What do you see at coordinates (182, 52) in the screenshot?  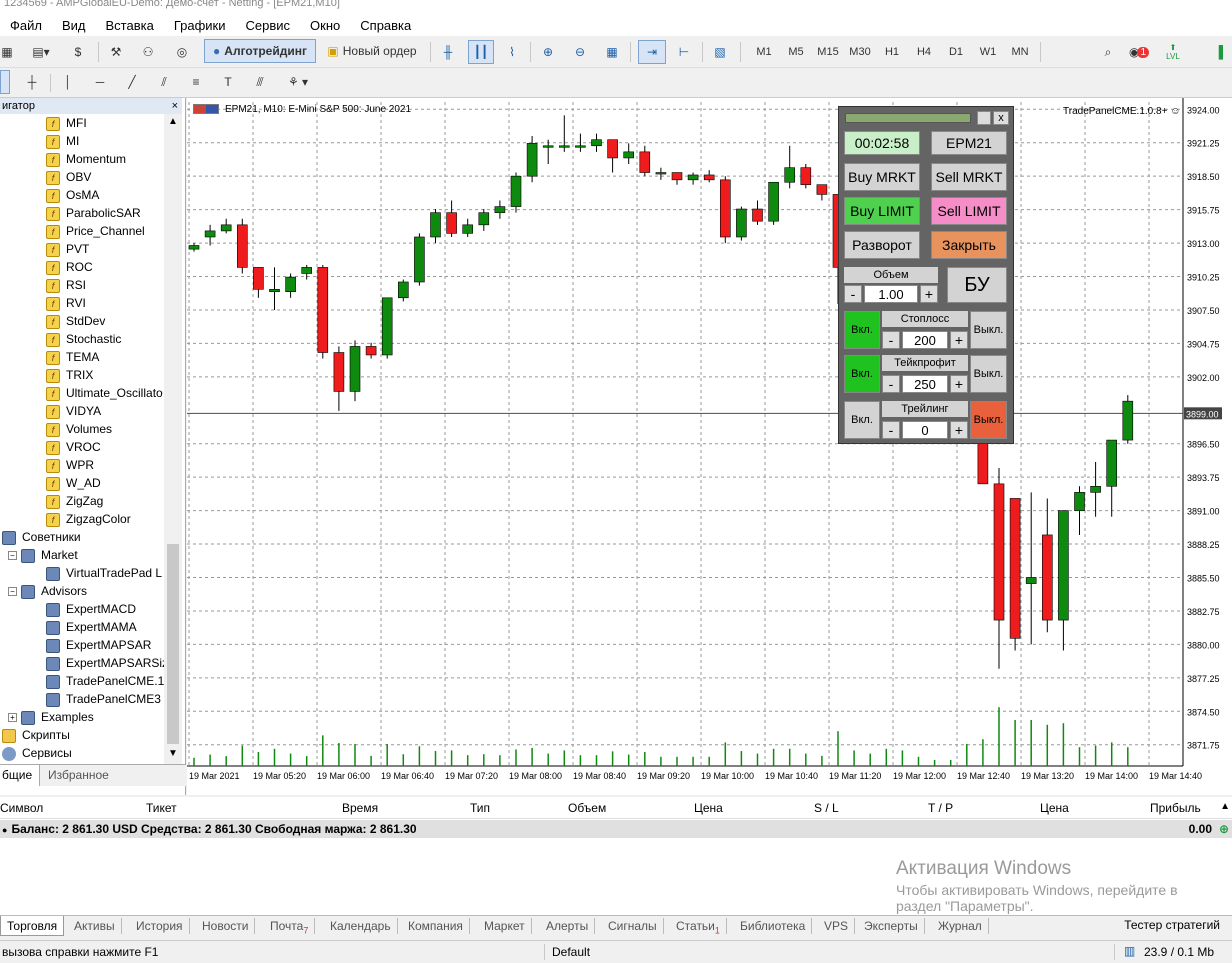 I see `signals-icon: ◎` at bounding box center [182, 52].